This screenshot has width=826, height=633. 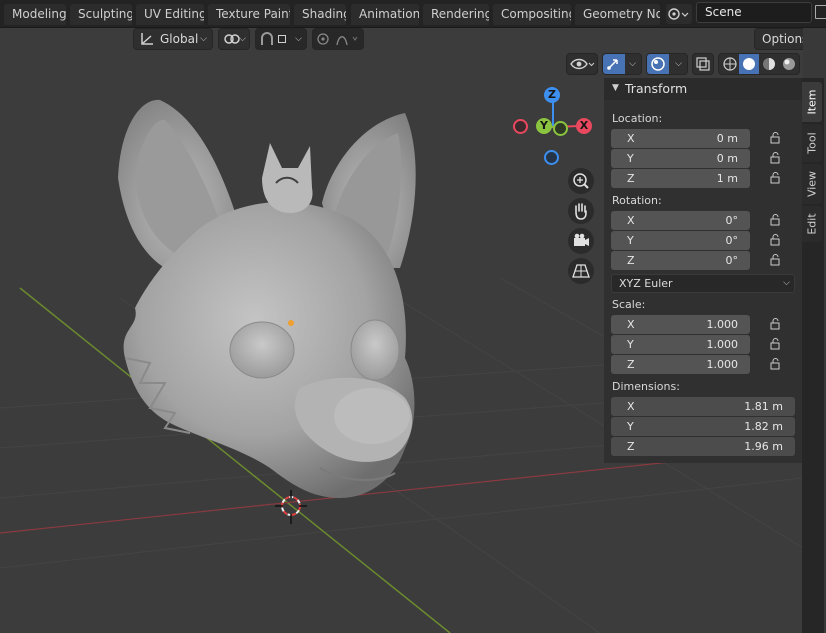 What do you see at coordinates (763, 406) in the screenshot?
I see `field-value: 1.81 m` at bounding box center [763, 406].